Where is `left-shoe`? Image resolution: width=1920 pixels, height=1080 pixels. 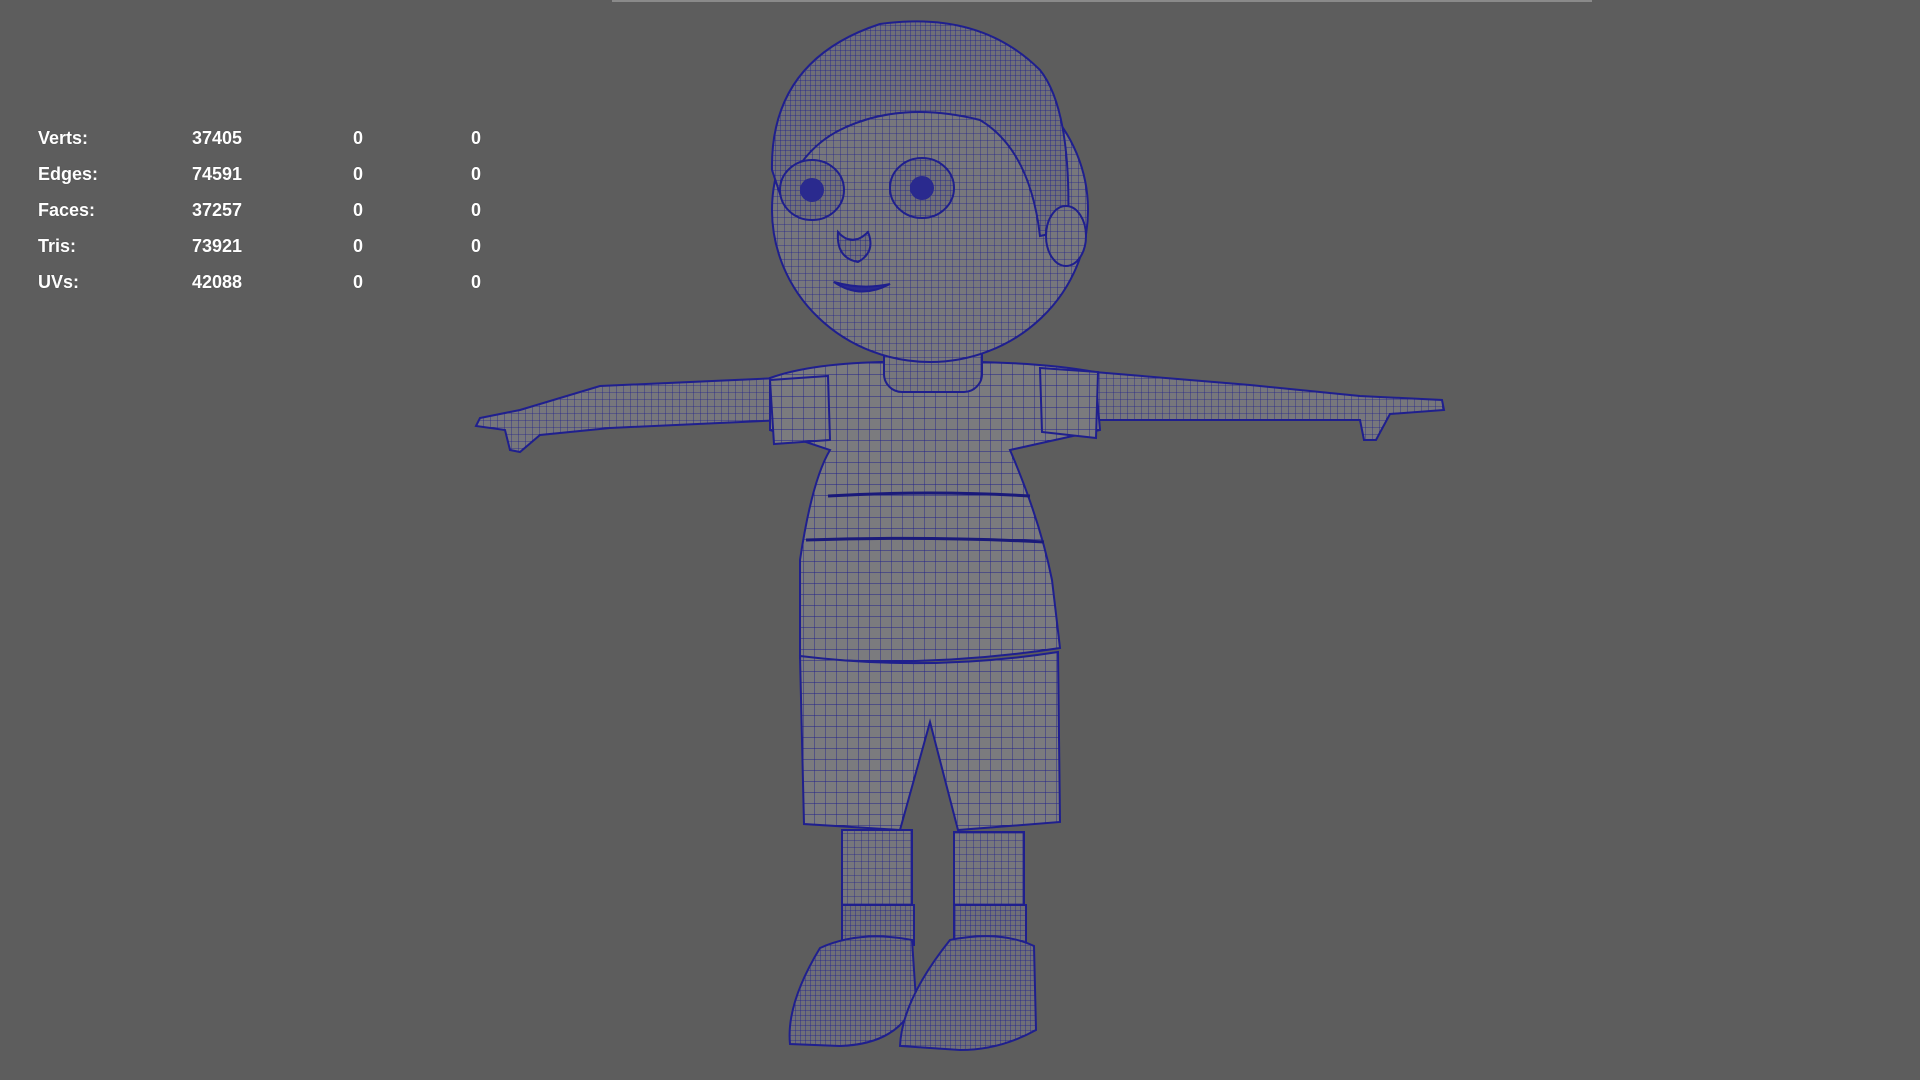
left-shoe is located at coordinates (853, 991).